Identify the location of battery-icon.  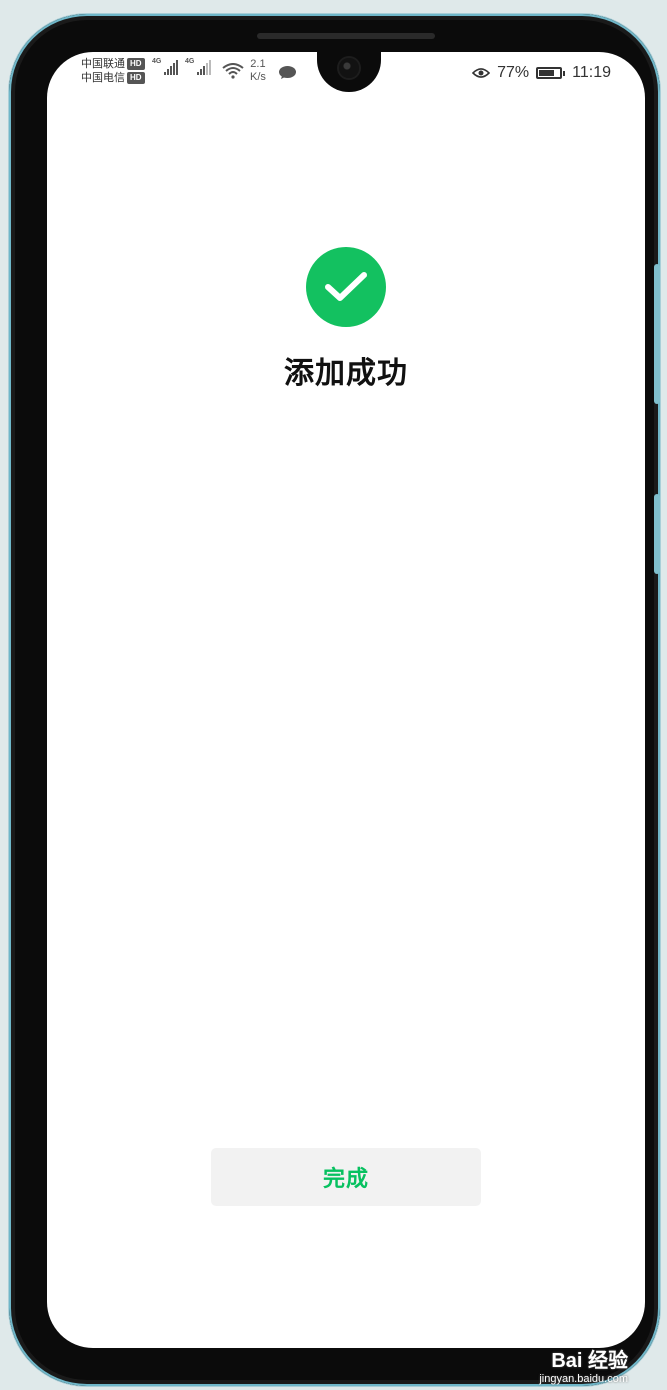
(551, 73).